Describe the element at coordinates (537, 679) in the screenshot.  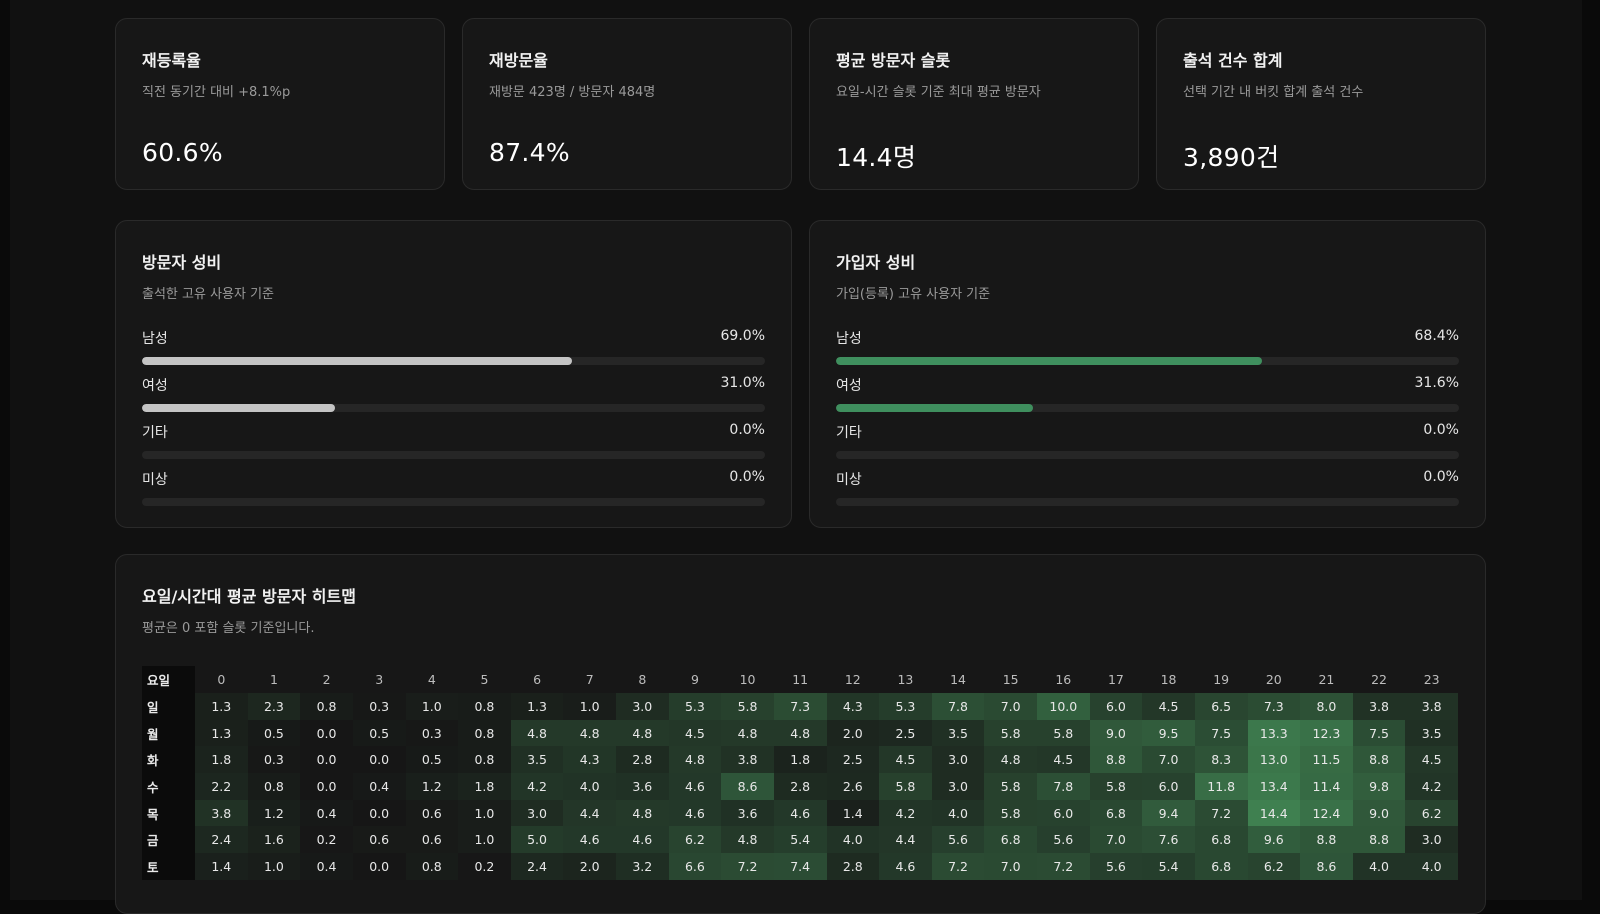
I see `heatmap-hour-header: 6` at that location.